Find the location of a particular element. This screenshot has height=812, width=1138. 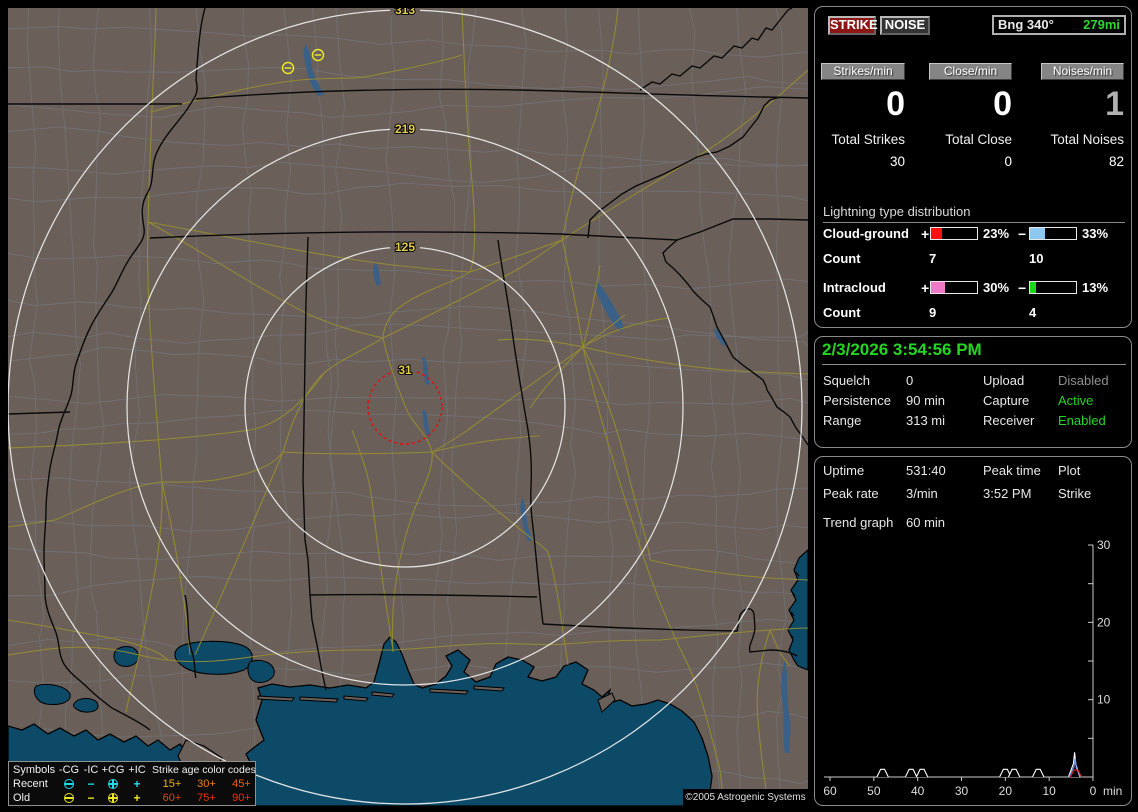

close-rate-value: 0 is located at coordinates (1002, 104).